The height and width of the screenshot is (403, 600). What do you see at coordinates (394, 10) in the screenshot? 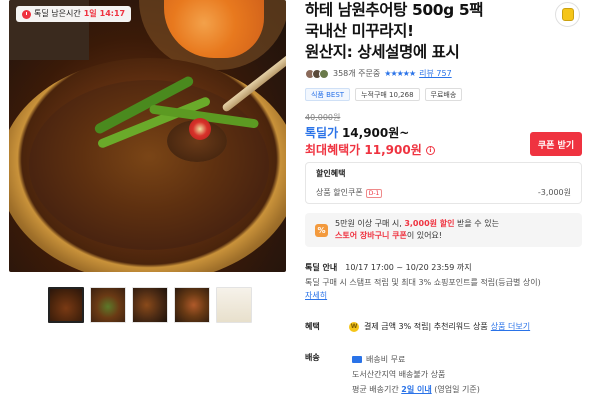
I see `product-title-line1: 하테 남원추어탕 500g 5팩` at bounding box center [394, 10].